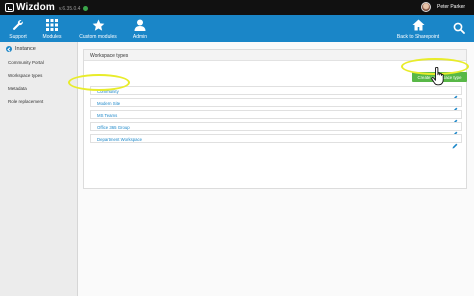 The width and height of the screenshot is (474, 296). Describe the element at coordinates (25, 75) in the screenshot. I see `sidebar-item-workspace-types: Workspace types` at that location.